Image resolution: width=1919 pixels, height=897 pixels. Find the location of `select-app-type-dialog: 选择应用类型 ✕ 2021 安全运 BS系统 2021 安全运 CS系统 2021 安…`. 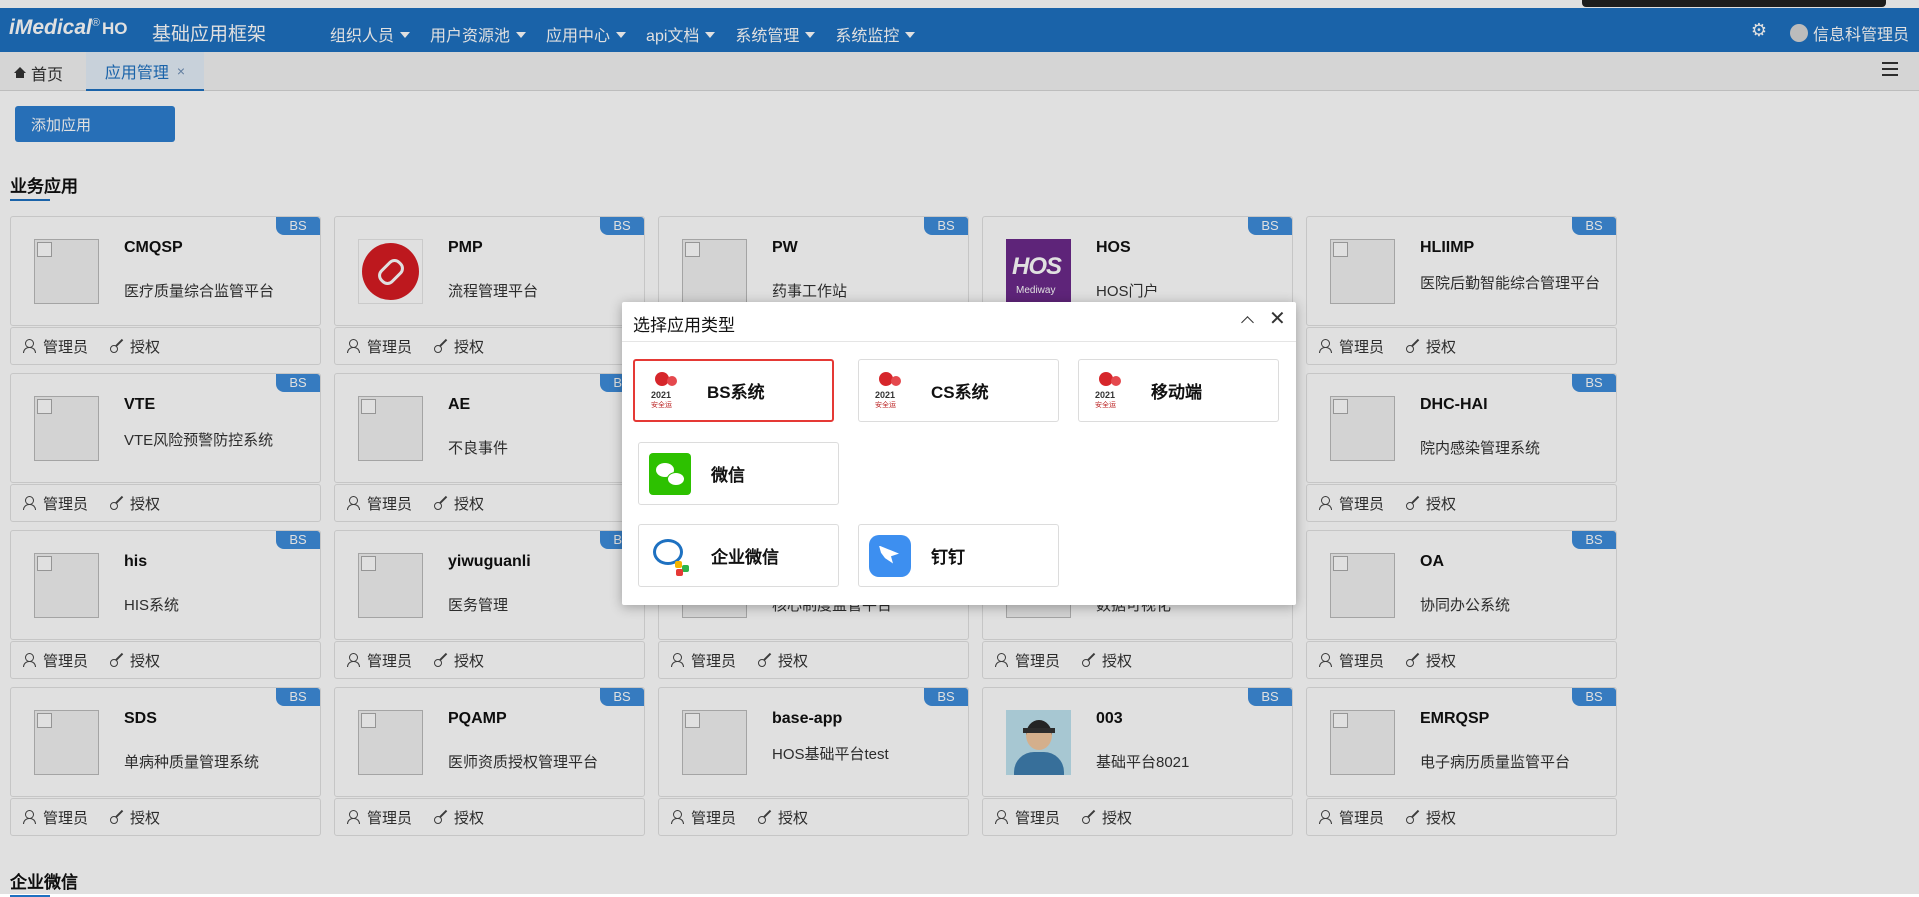

select-app-type-dialog: 选择应用类型 ✕ 2021 安全运 BS系统 2021 安全运 CS系统 2021 安… is located at coordinates (959, 453).